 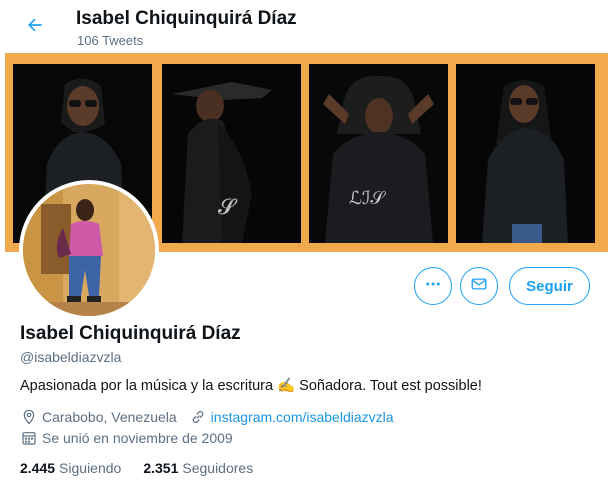 I want to click on location-pin-icon, so click(x=29, y=417).